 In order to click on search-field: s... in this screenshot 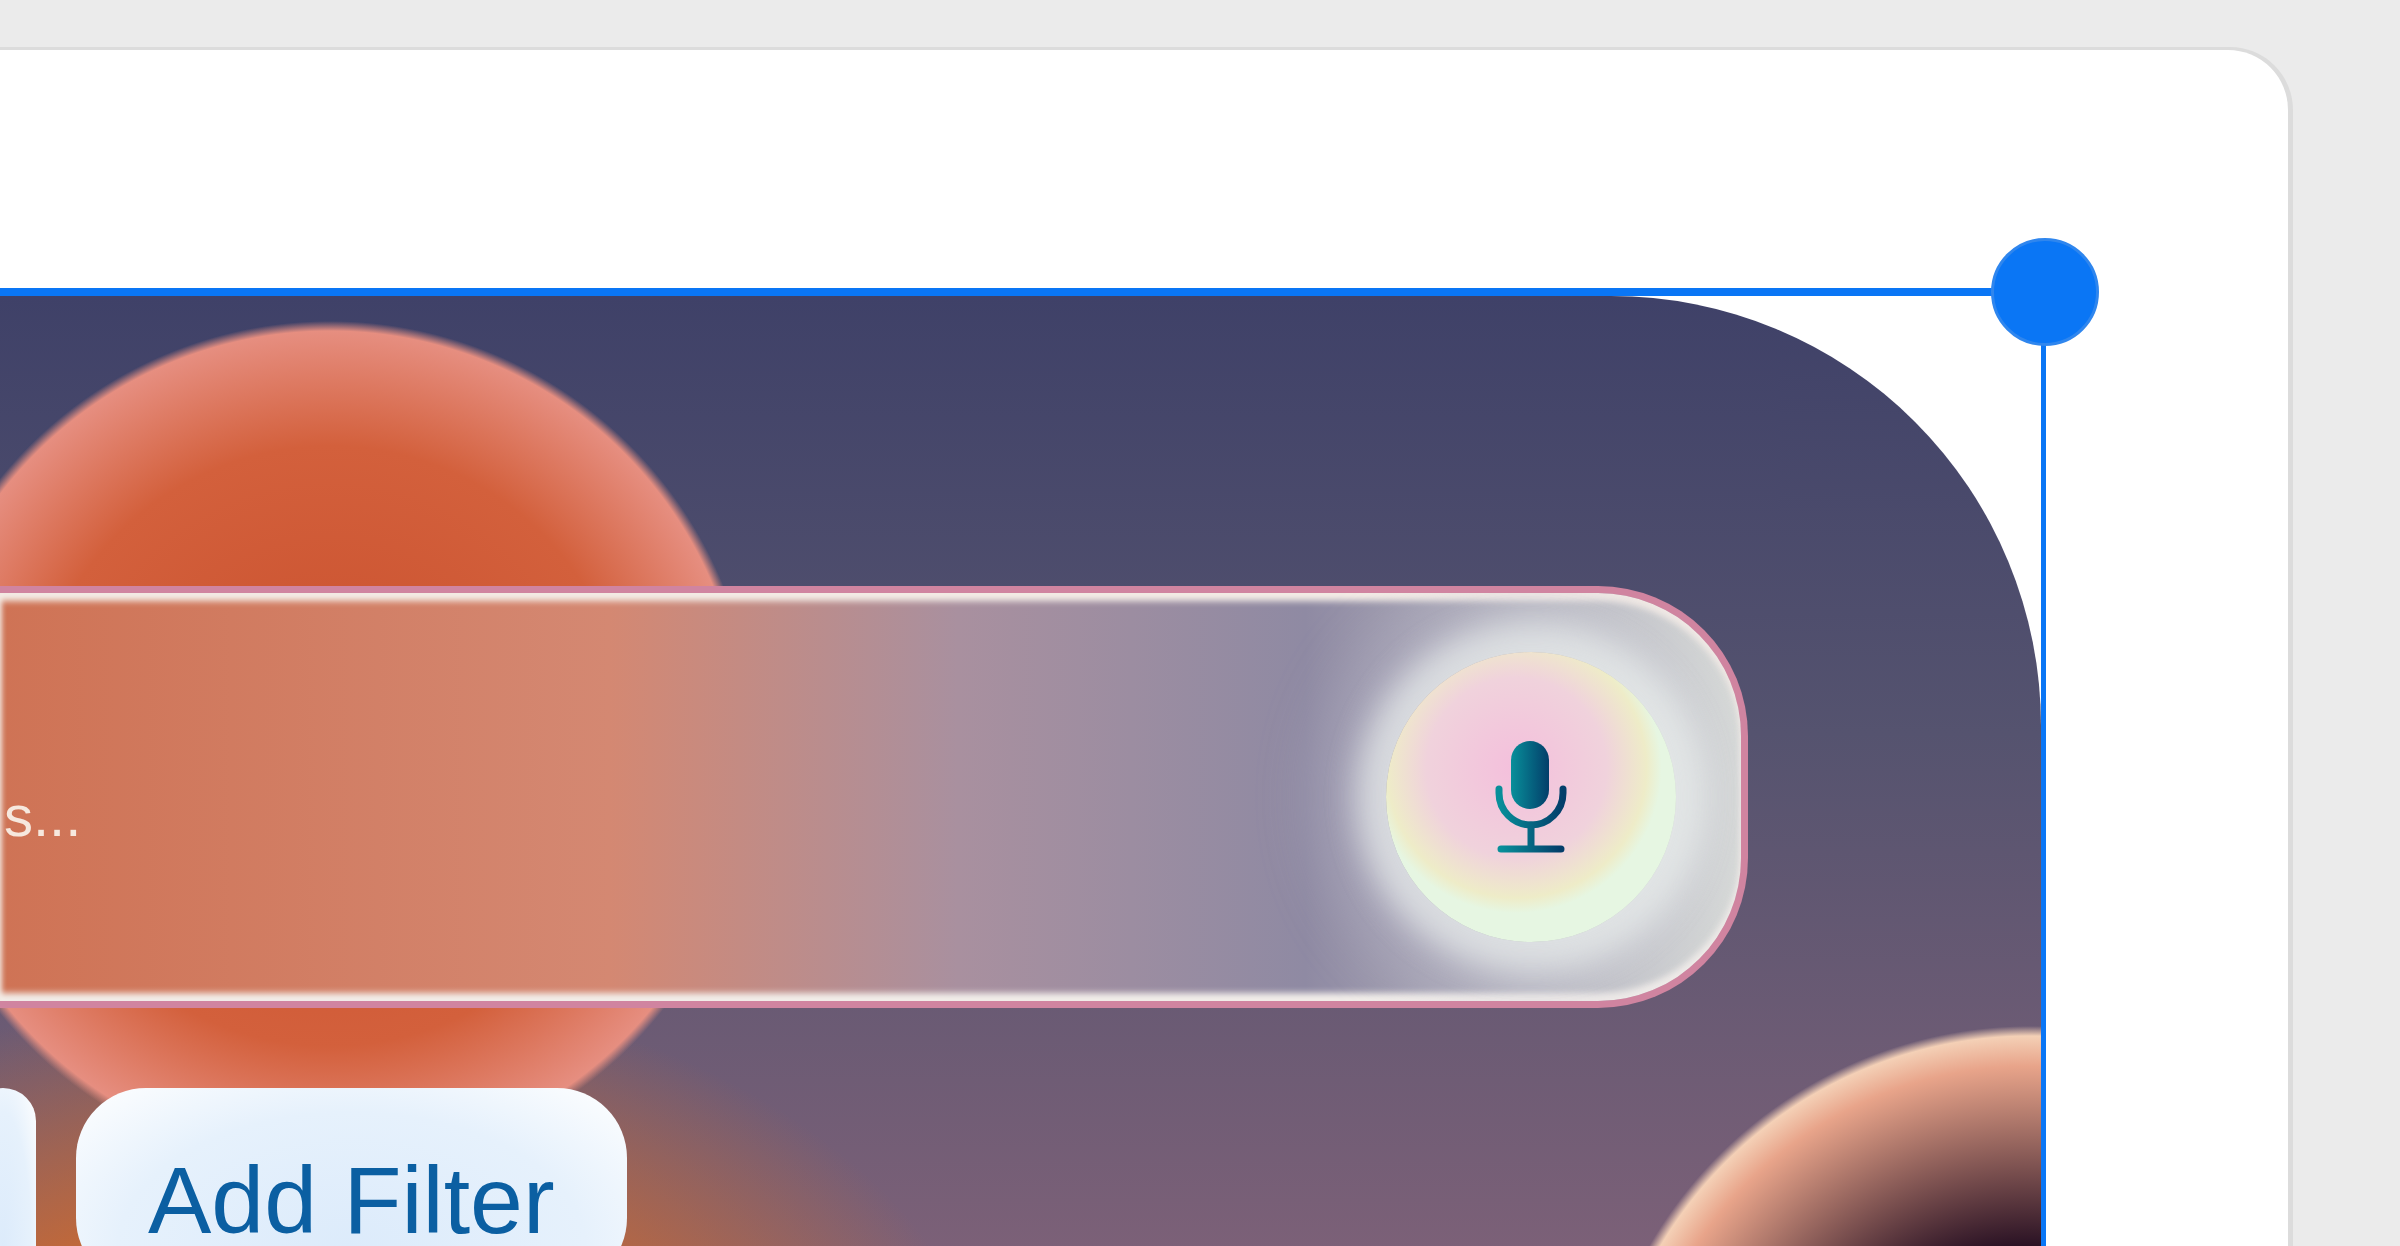, I will do `click(660, 815)`.